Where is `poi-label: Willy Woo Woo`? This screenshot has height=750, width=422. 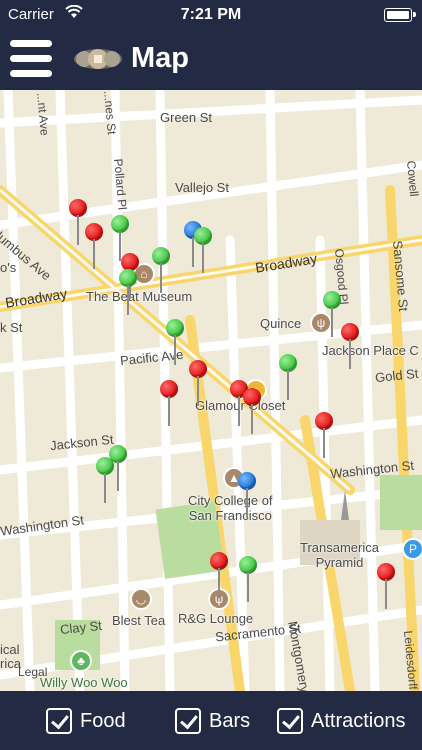
poi-label: Willy Woo Woo is located at coordinates (84, 682).